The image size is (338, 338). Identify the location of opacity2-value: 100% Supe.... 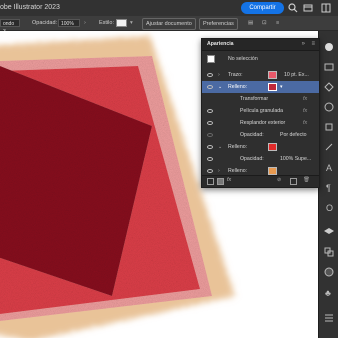
(295, 159).